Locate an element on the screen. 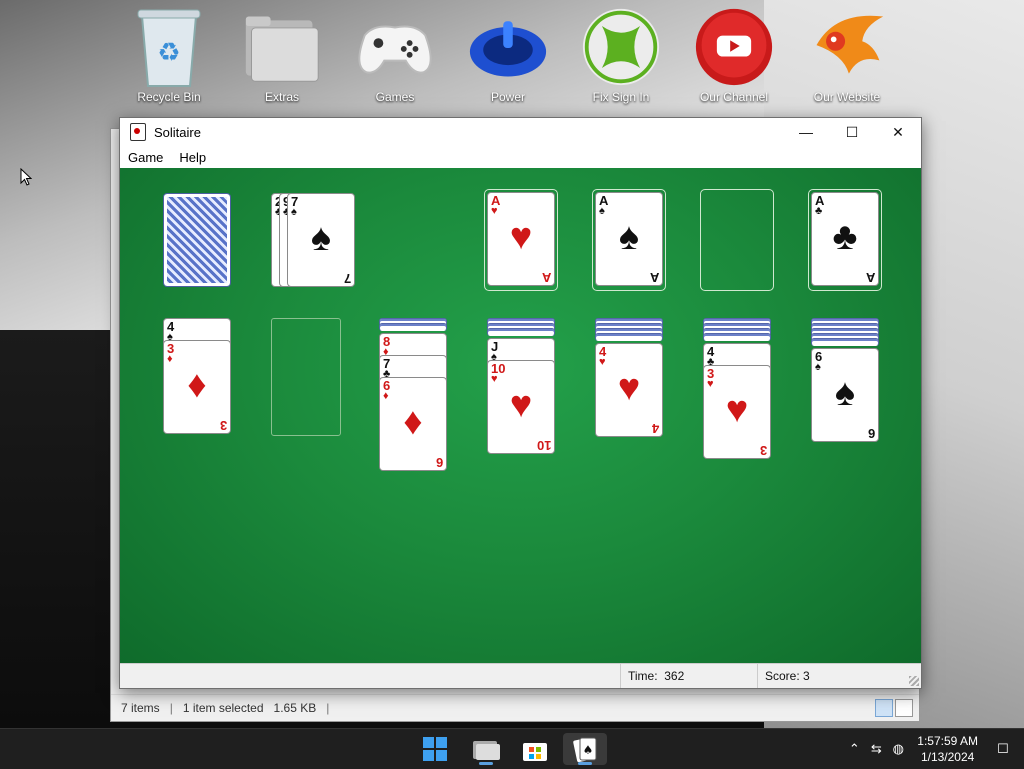 The image size is (1024, 769). waste-card: 7 ♠ ♠ 7 is located at coordinates (321, 240).